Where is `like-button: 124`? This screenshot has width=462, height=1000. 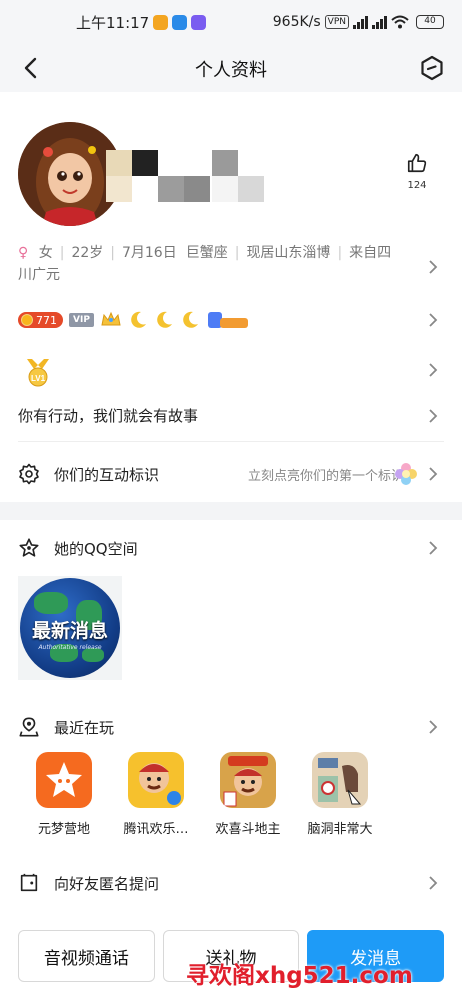 like-button: 124 is located at coordinates (417, 171).